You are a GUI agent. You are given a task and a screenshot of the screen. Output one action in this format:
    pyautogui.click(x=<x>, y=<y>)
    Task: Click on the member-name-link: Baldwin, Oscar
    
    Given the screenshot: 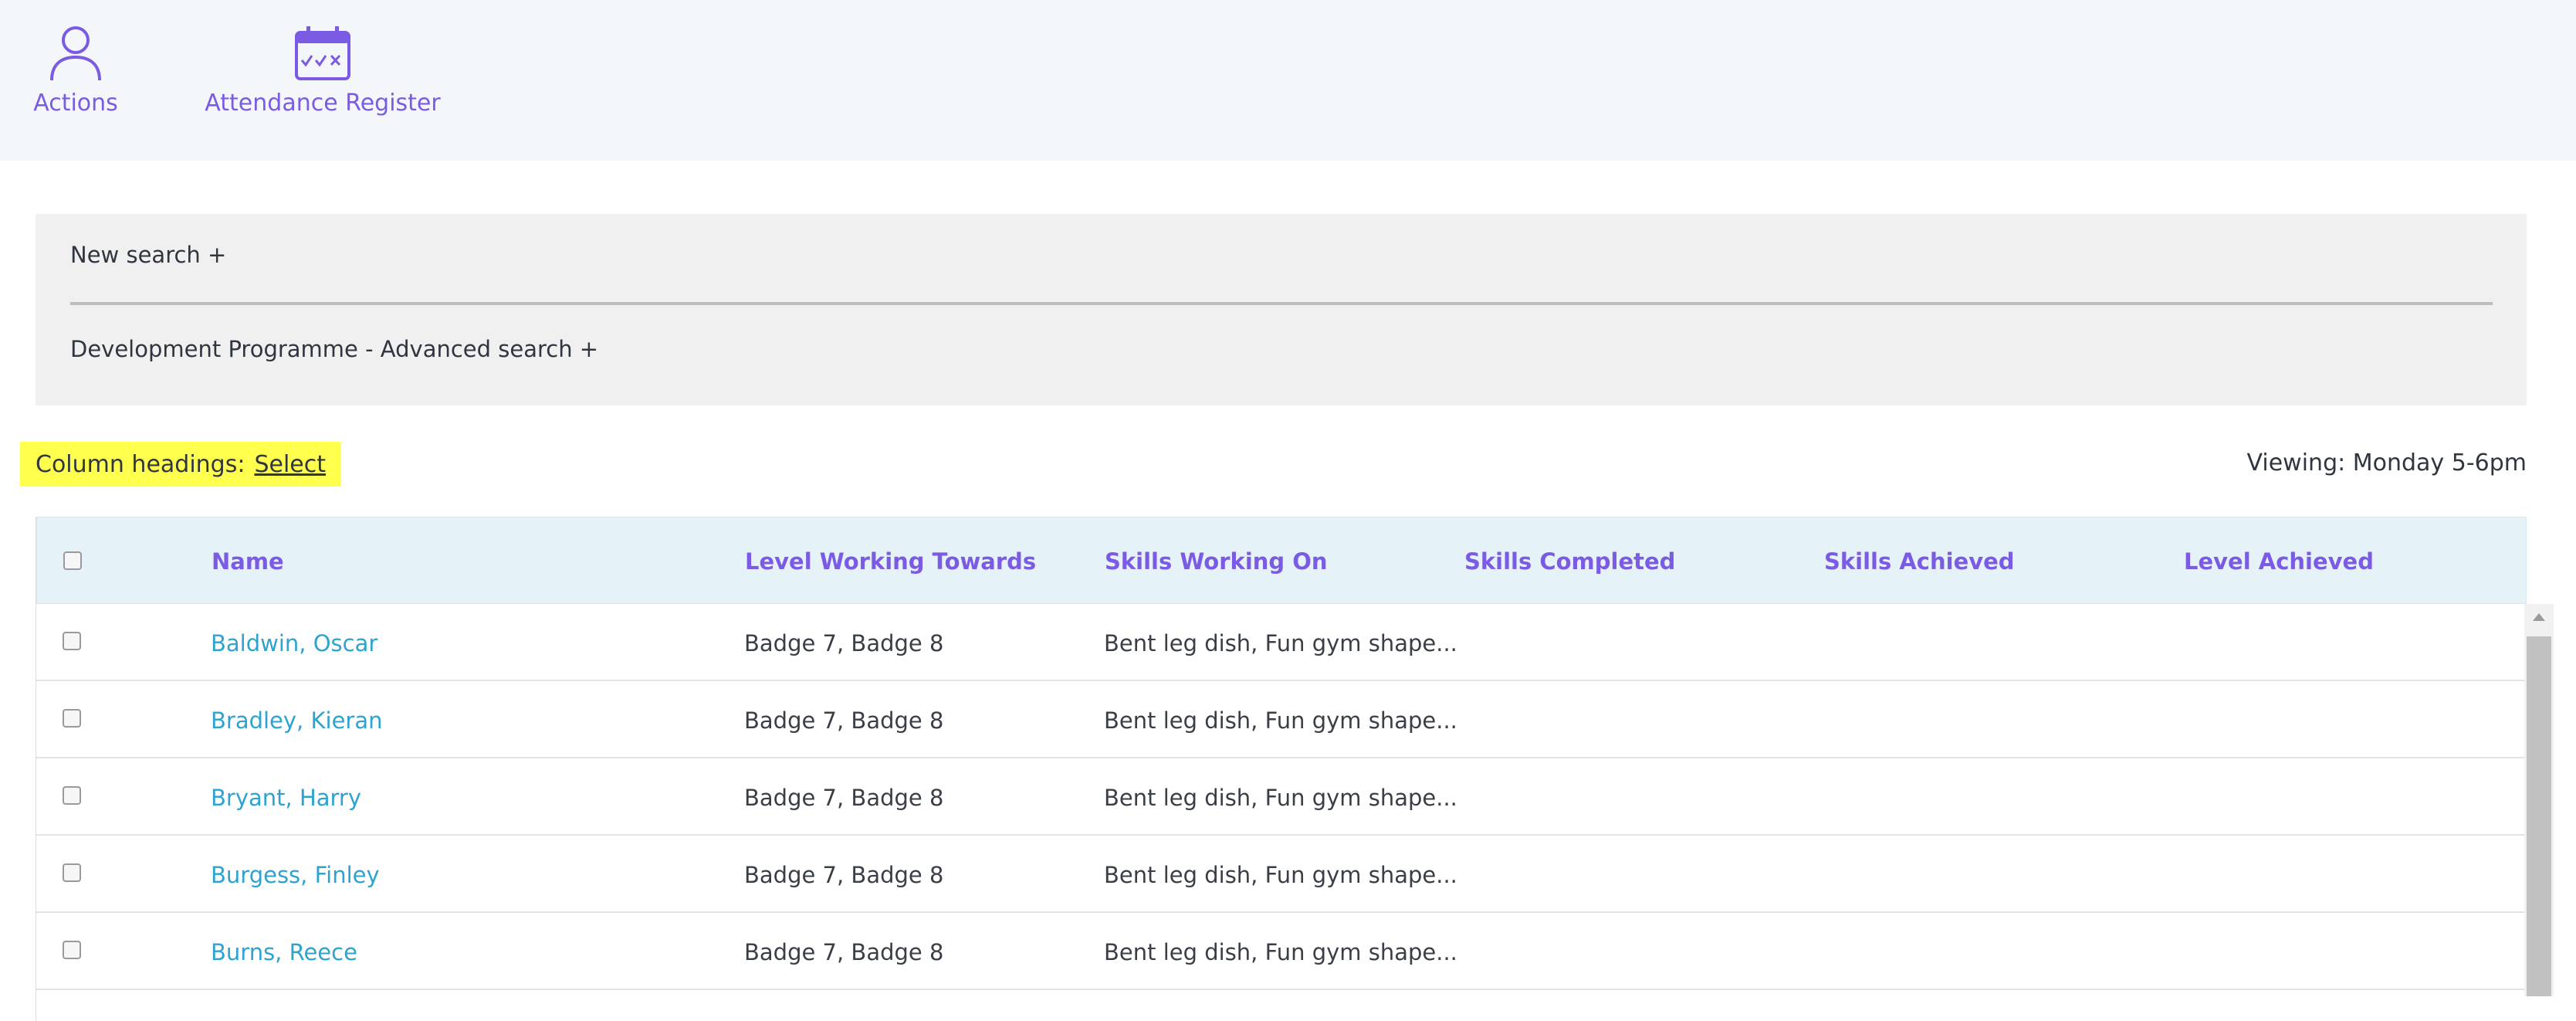 What is the action you would take?
    pyautogui.click(x=294, y=643)
    